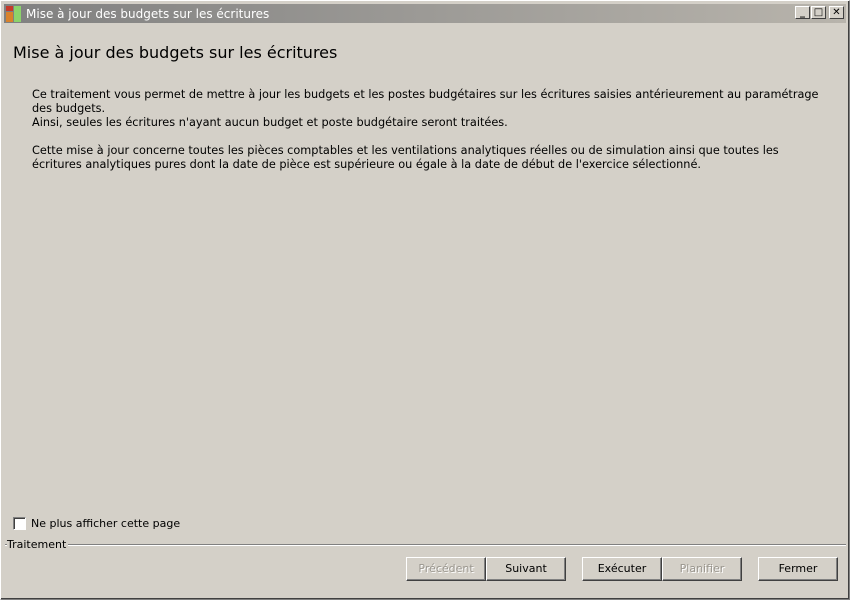  Describe the element at coordinates (19, 523) in the screenshot. I see `hide-page-checkbox` at that location.